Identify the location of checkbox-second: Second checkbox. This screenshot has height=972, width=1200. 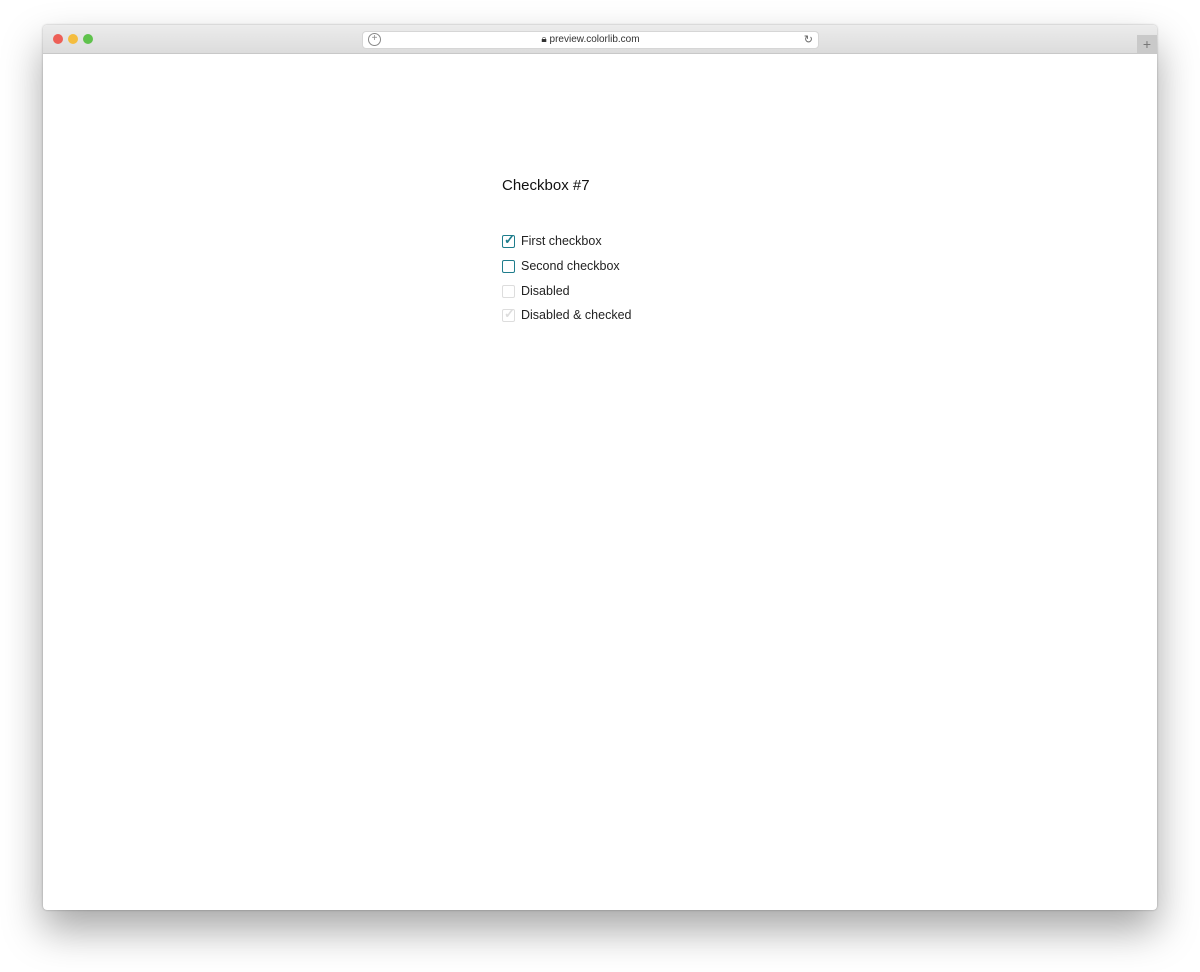
(561, 266).